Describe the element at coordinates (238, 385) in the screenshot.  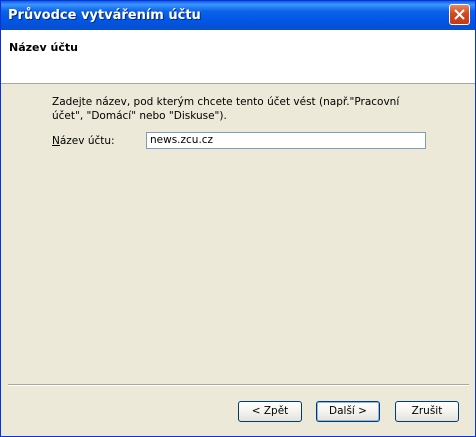
I see `divider` at that location.